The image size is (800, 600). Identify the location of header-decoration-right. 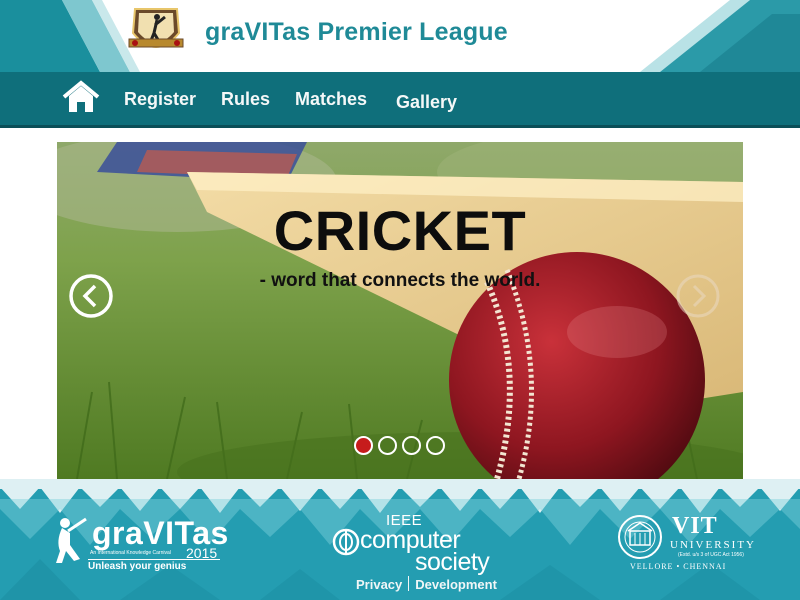
(720, 36).